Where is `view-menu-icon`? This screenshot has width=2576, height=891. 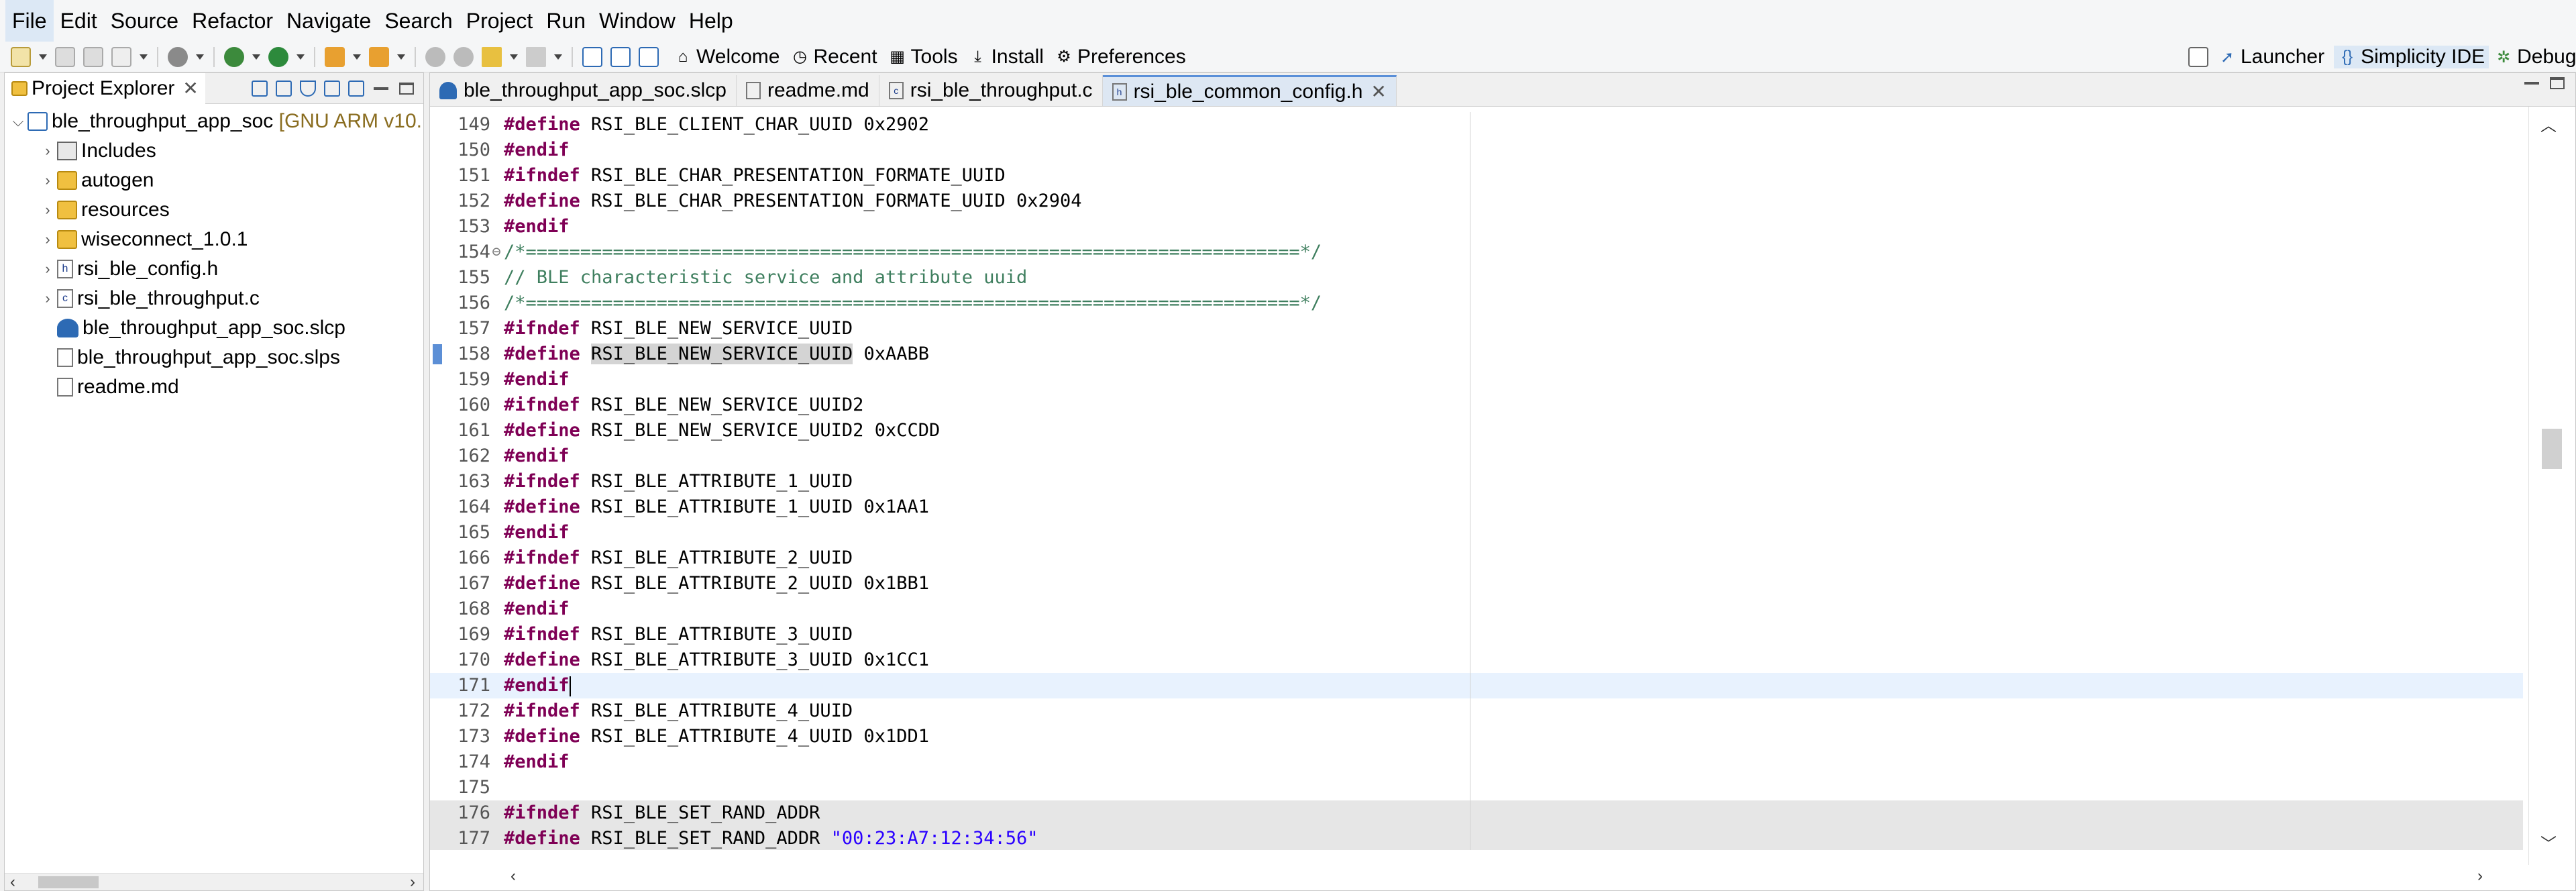 view-menu-icon is located at coordinates (356, 89).